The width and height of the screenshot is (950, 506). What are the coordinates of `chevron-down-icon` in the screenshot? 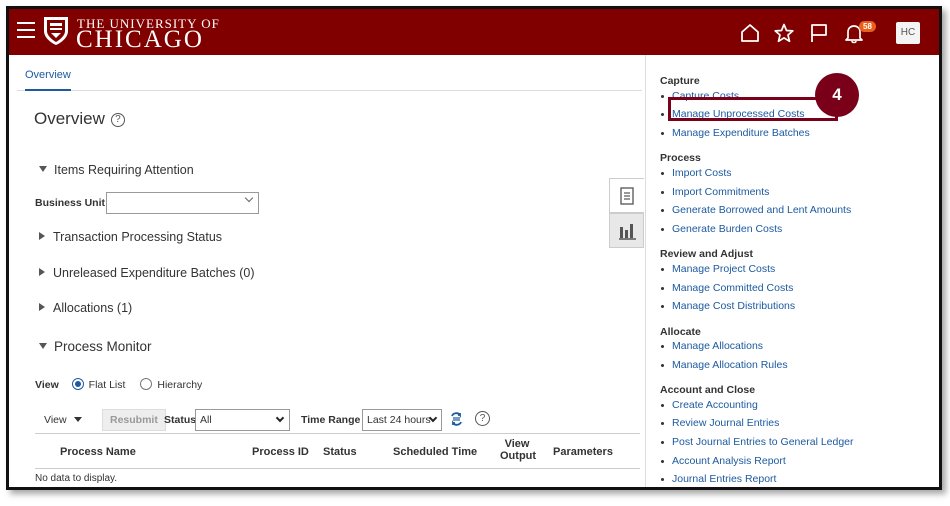 It's located at (280, 418).